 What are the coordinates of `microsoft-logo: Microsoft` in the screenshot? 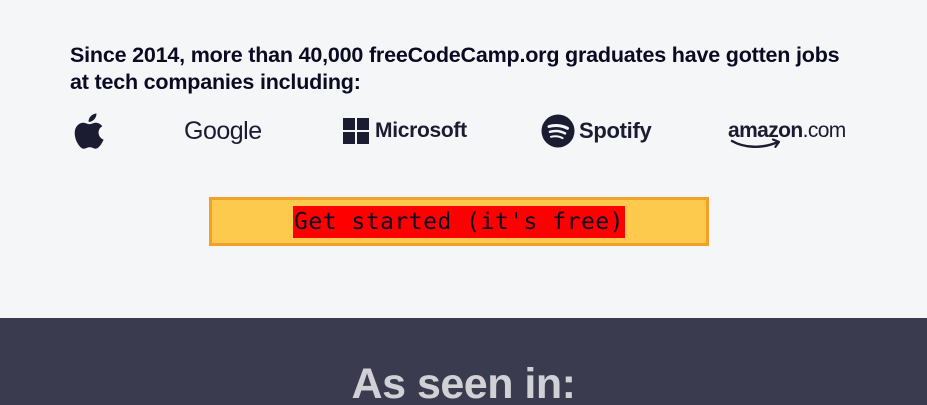 It's located at (405, 131).